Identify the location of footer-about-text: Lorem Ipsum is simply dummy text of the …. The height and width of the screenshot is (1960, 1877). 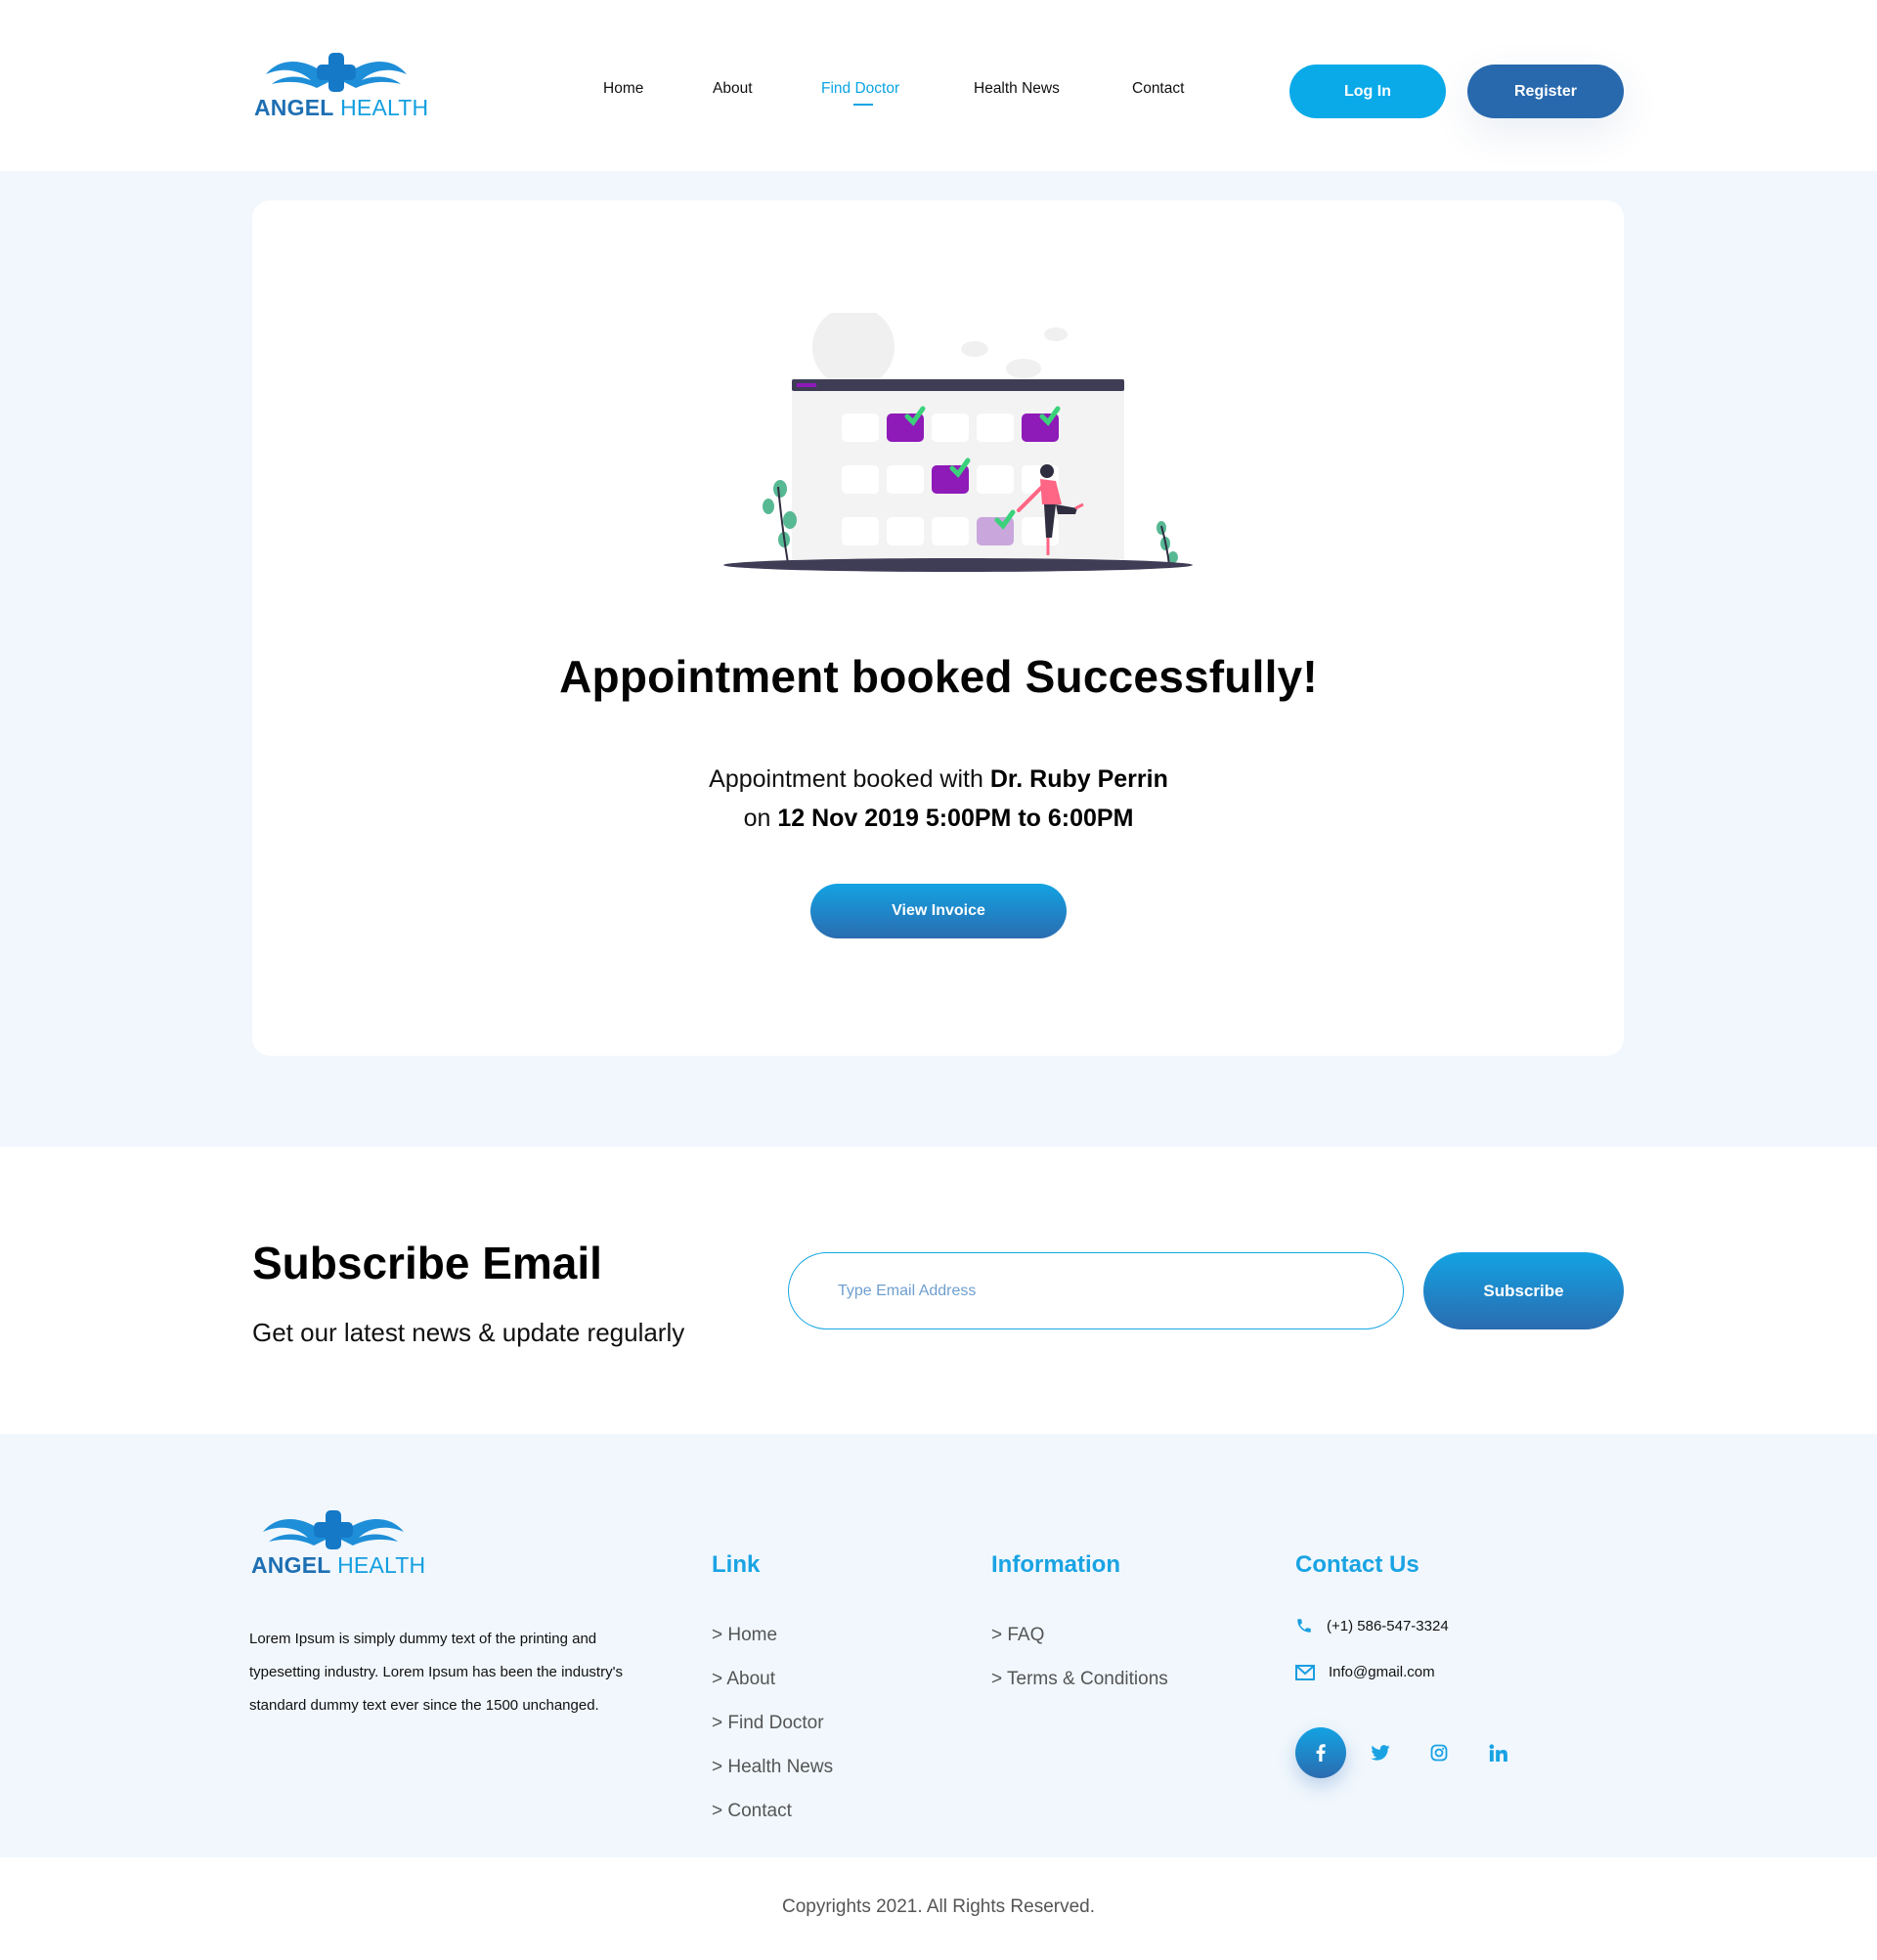
(436, 1673).